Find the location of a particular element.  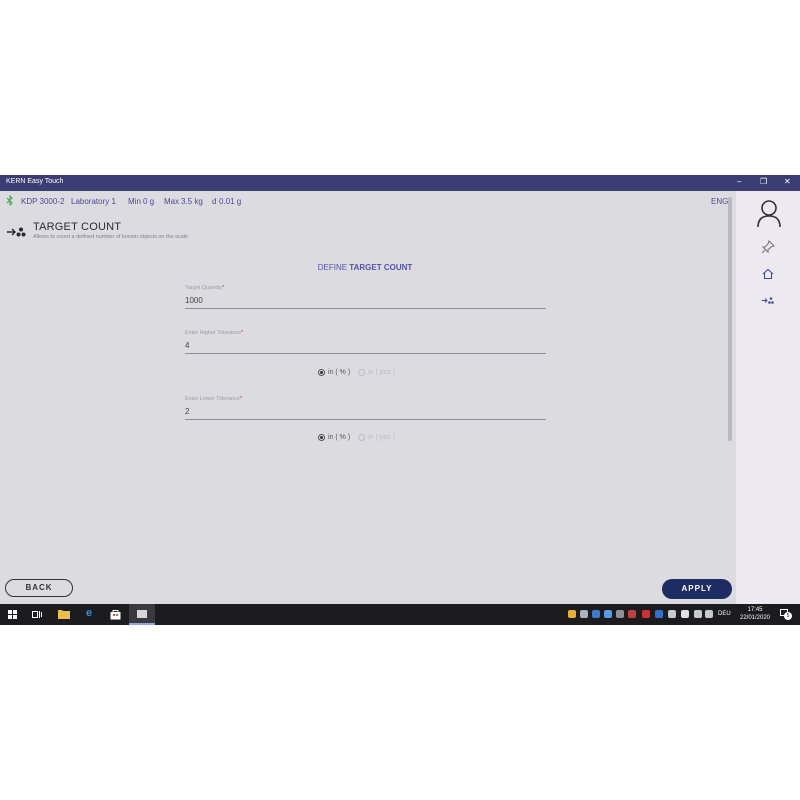

bluetooth-icon is located at coordinates (9, 200).